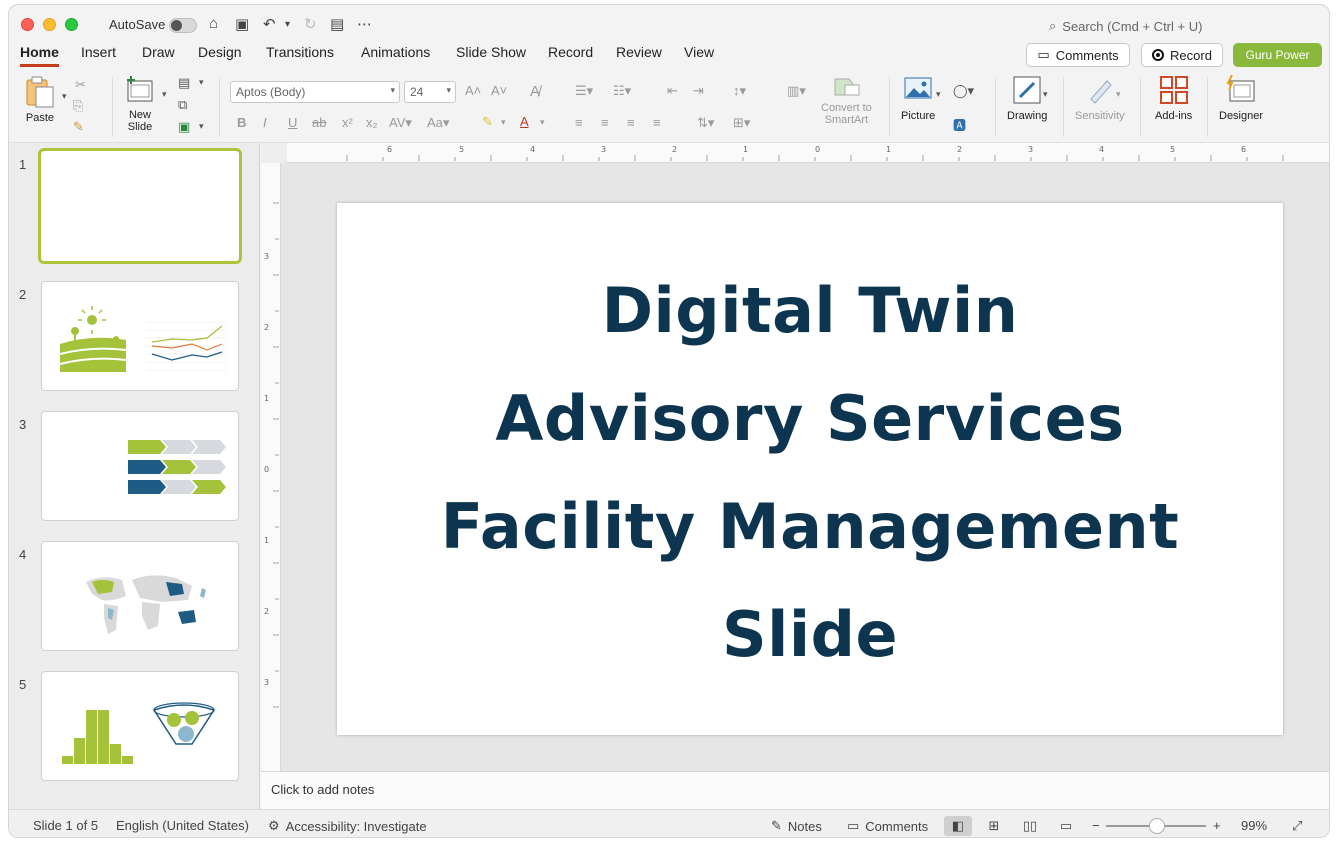 This screenshot has height=843, width=1337. What do you see at coordinates (499, 90) in the screenshot?
I see `decrease-font-icon: A˅` at bounding box center [499, 90].